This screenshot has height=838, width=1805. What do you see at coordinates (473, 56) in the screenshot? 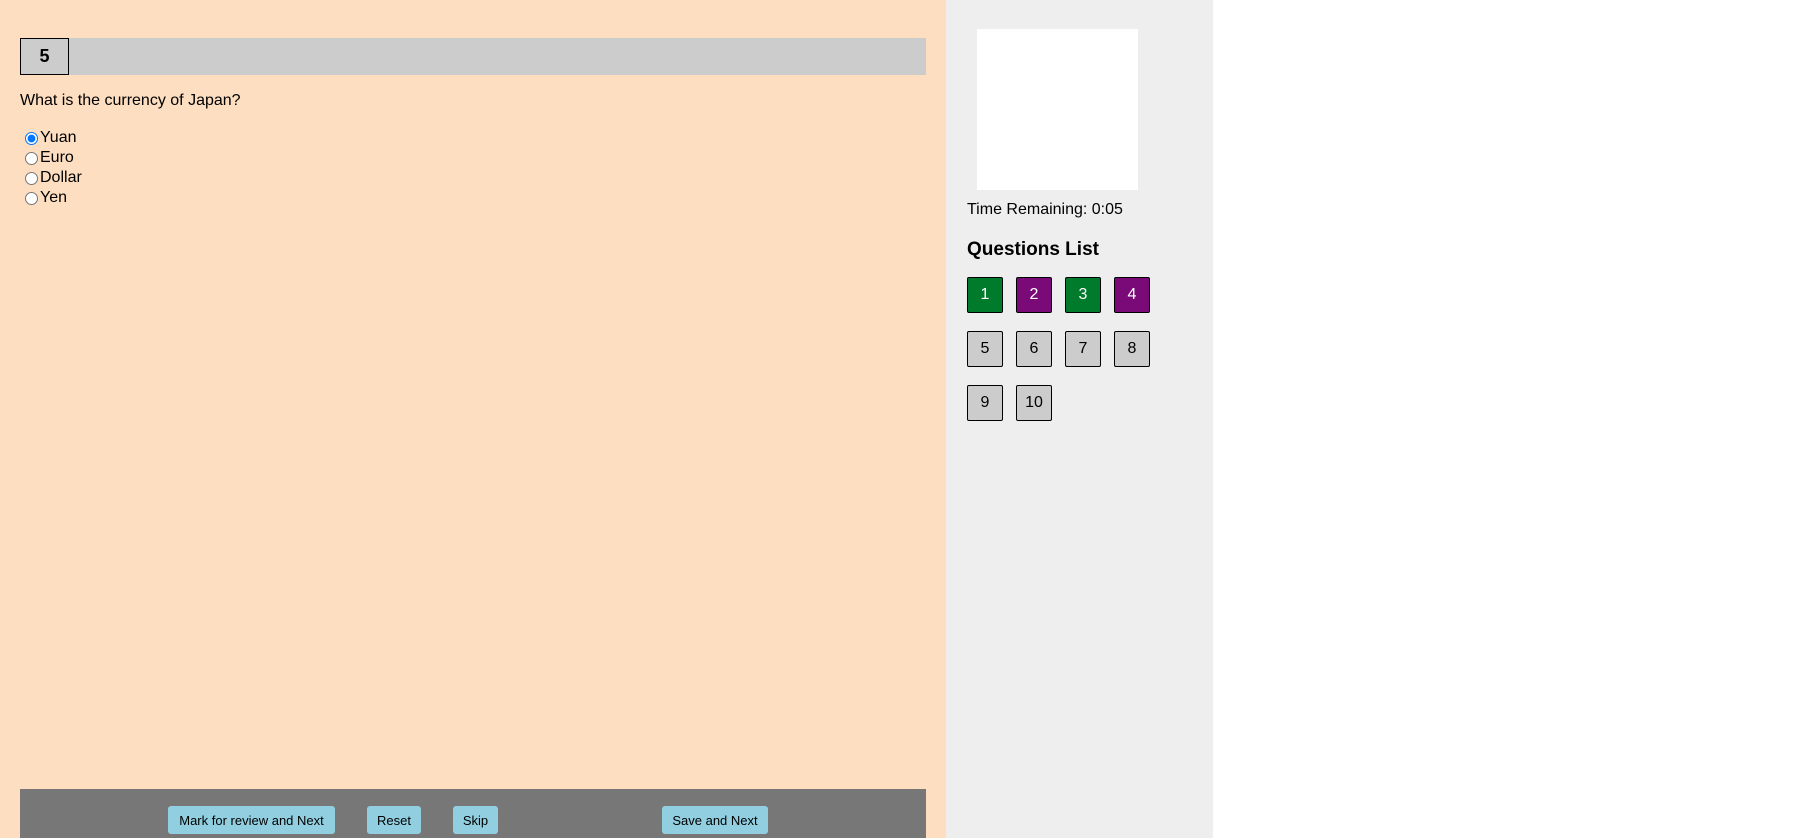
I see `question-header: 5` at bounding box center [473, 56].